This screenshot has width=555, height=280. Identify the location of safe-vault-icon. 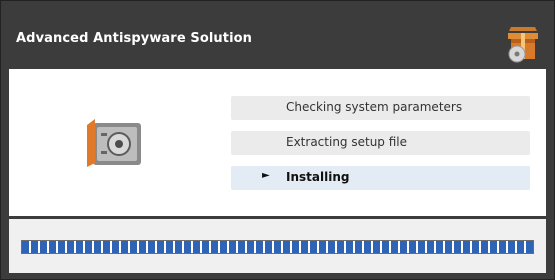
(114, 143).